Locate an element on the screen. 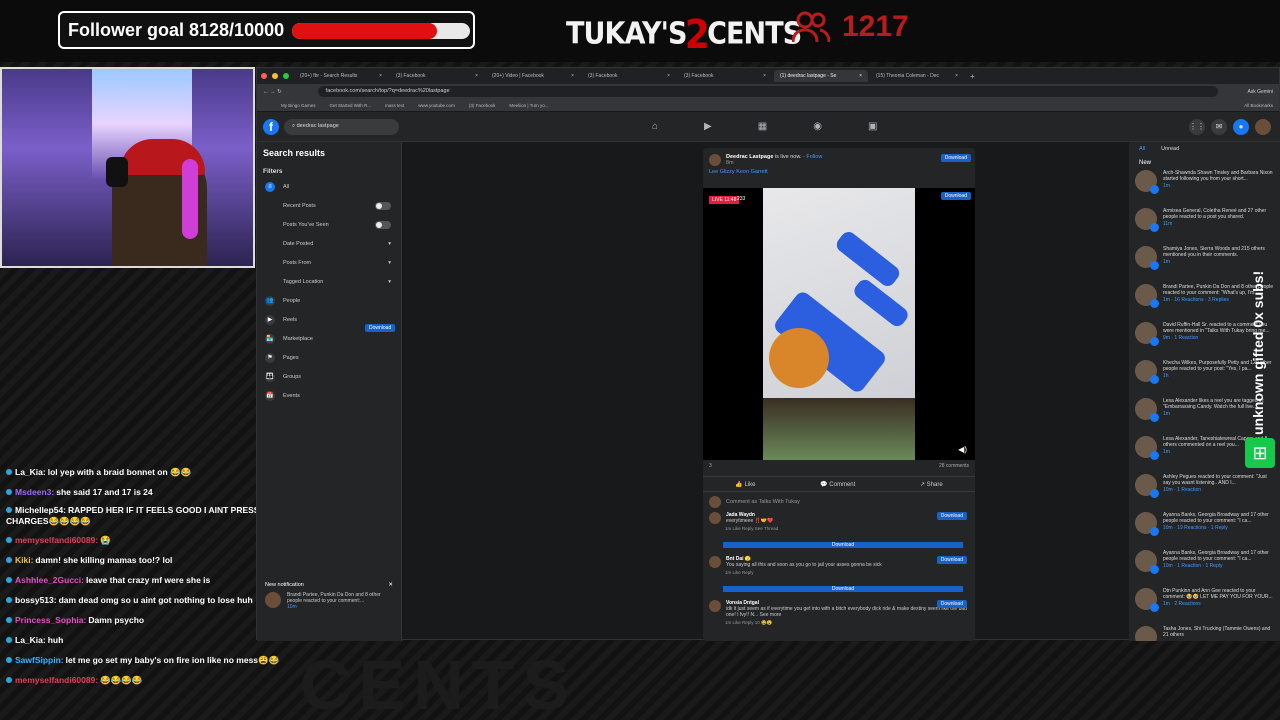 This screenshot has height=720, width=1280. filter-tagged-location: Tagged Location ▾ is located at coordinates (329, 281).